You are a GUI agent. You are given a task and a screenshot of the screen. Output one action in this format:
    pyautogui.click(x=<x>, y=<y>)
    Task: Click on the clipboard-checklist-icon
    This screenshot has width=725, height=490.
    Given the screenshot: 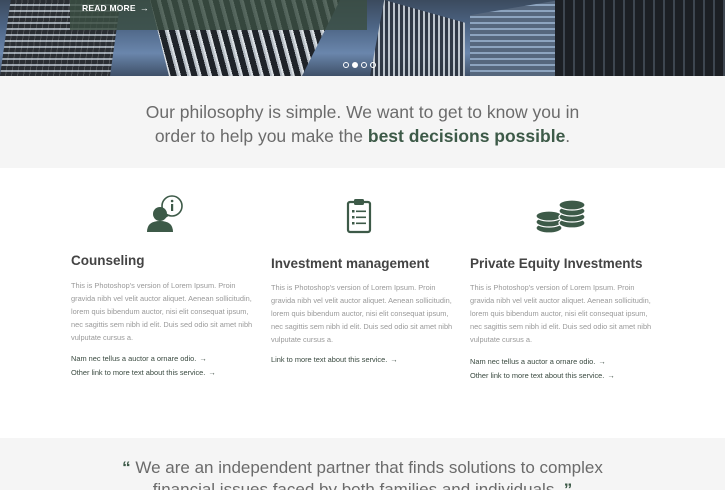 What is the action you would take?
    pyautogui.click(x=360, y=217)
    